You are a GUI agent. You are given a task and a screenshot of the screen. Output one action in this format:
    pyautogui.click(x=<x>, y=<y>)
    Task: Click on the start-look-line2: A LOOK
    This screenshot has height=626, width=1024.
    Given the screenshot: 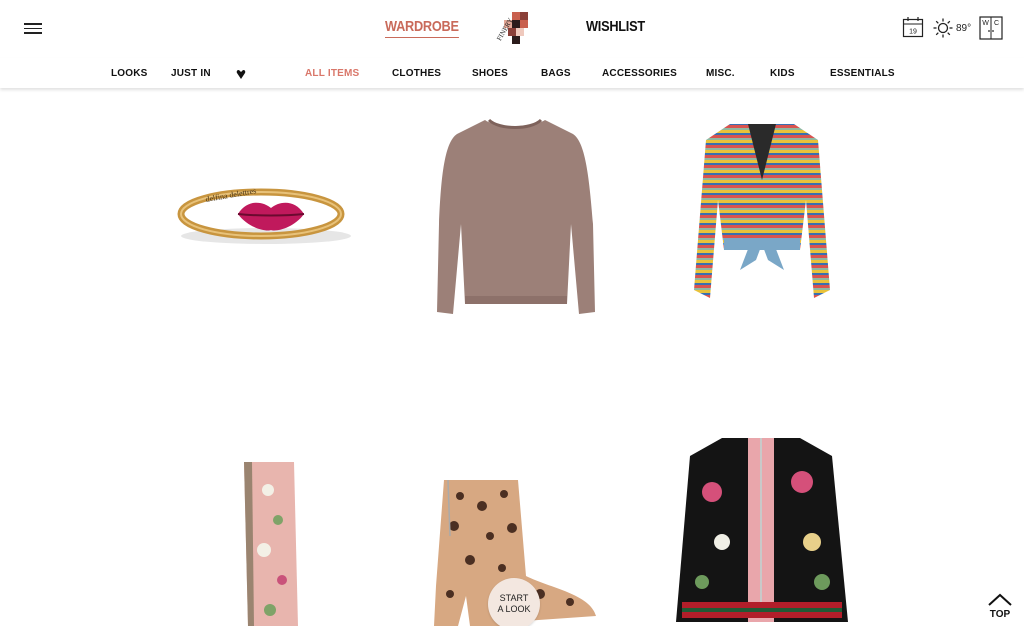 What is the action you would take?
    pyautogui.click(x=514, y=609)
    